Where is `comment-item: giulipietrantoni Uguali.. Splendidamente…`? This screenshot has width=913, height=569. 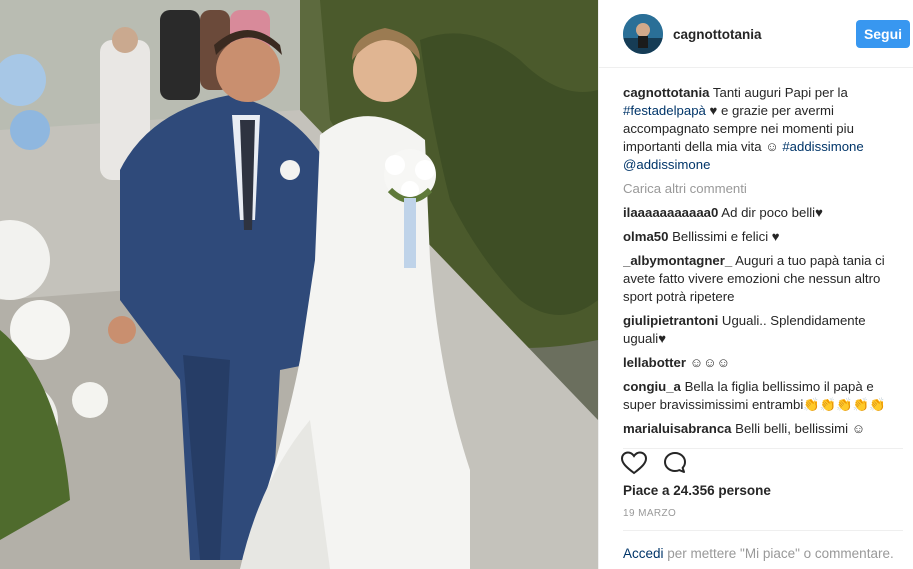
comment-item: giulipietrantoni Uguali.. Splendidamente… is located at coordinates (758, 330).